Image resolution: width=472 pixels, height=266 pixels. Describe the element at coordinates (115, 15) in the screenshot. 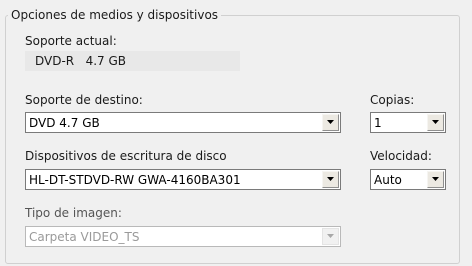

I see `group-title: Opciones de medios y dispositivos` at that location.